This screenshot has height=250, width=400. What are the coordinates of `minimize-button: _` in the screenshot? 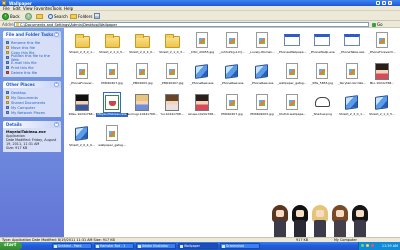 It's located at (378, 3).